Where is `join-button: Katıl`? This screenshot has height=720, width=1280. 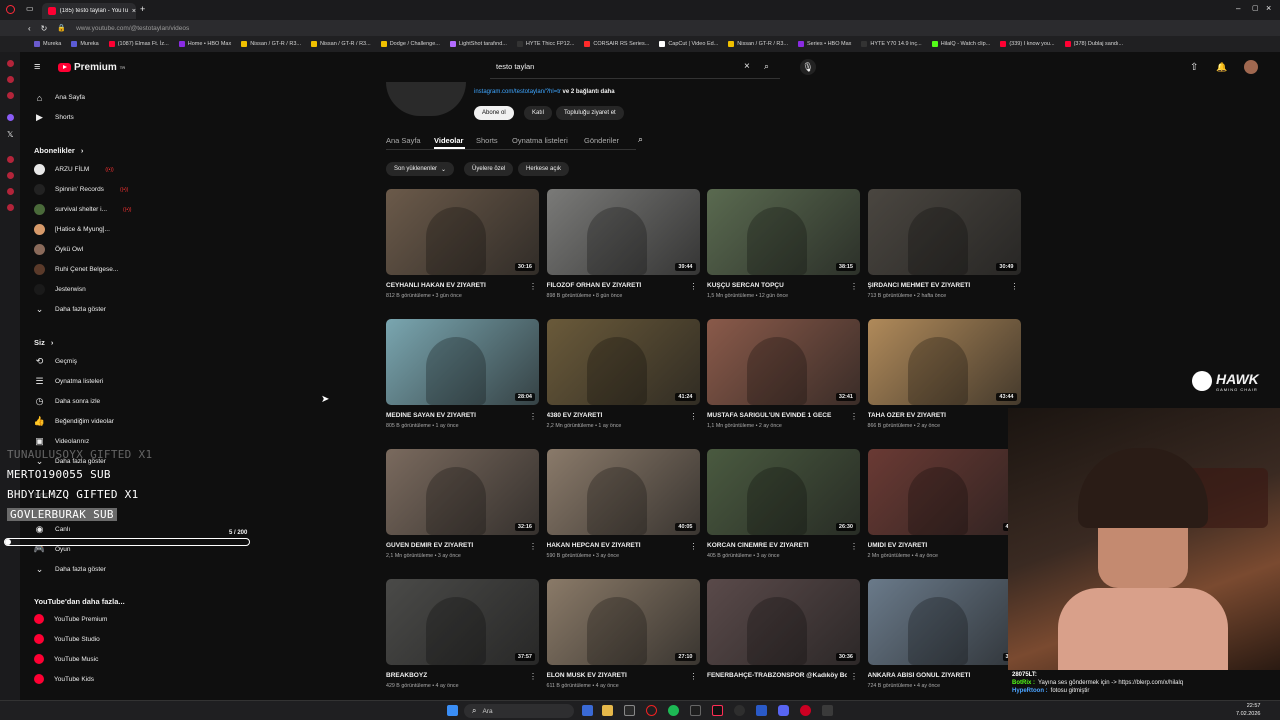
join-button: Katıl is located at coordinates (538, 113).